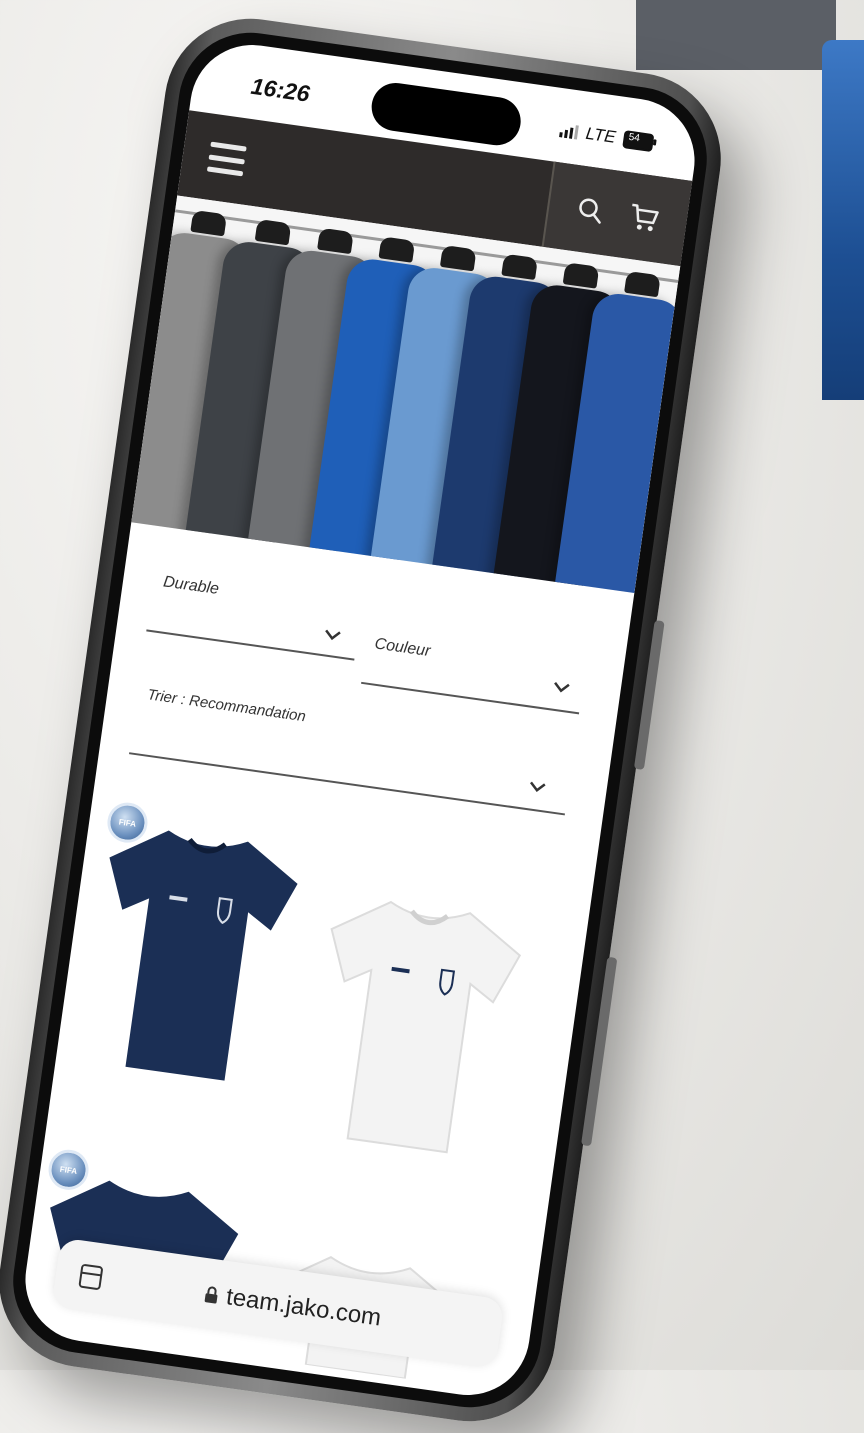 This screenshot has height=1433, width=864. I want to click on status-time: 16:26, so click(280, 89).